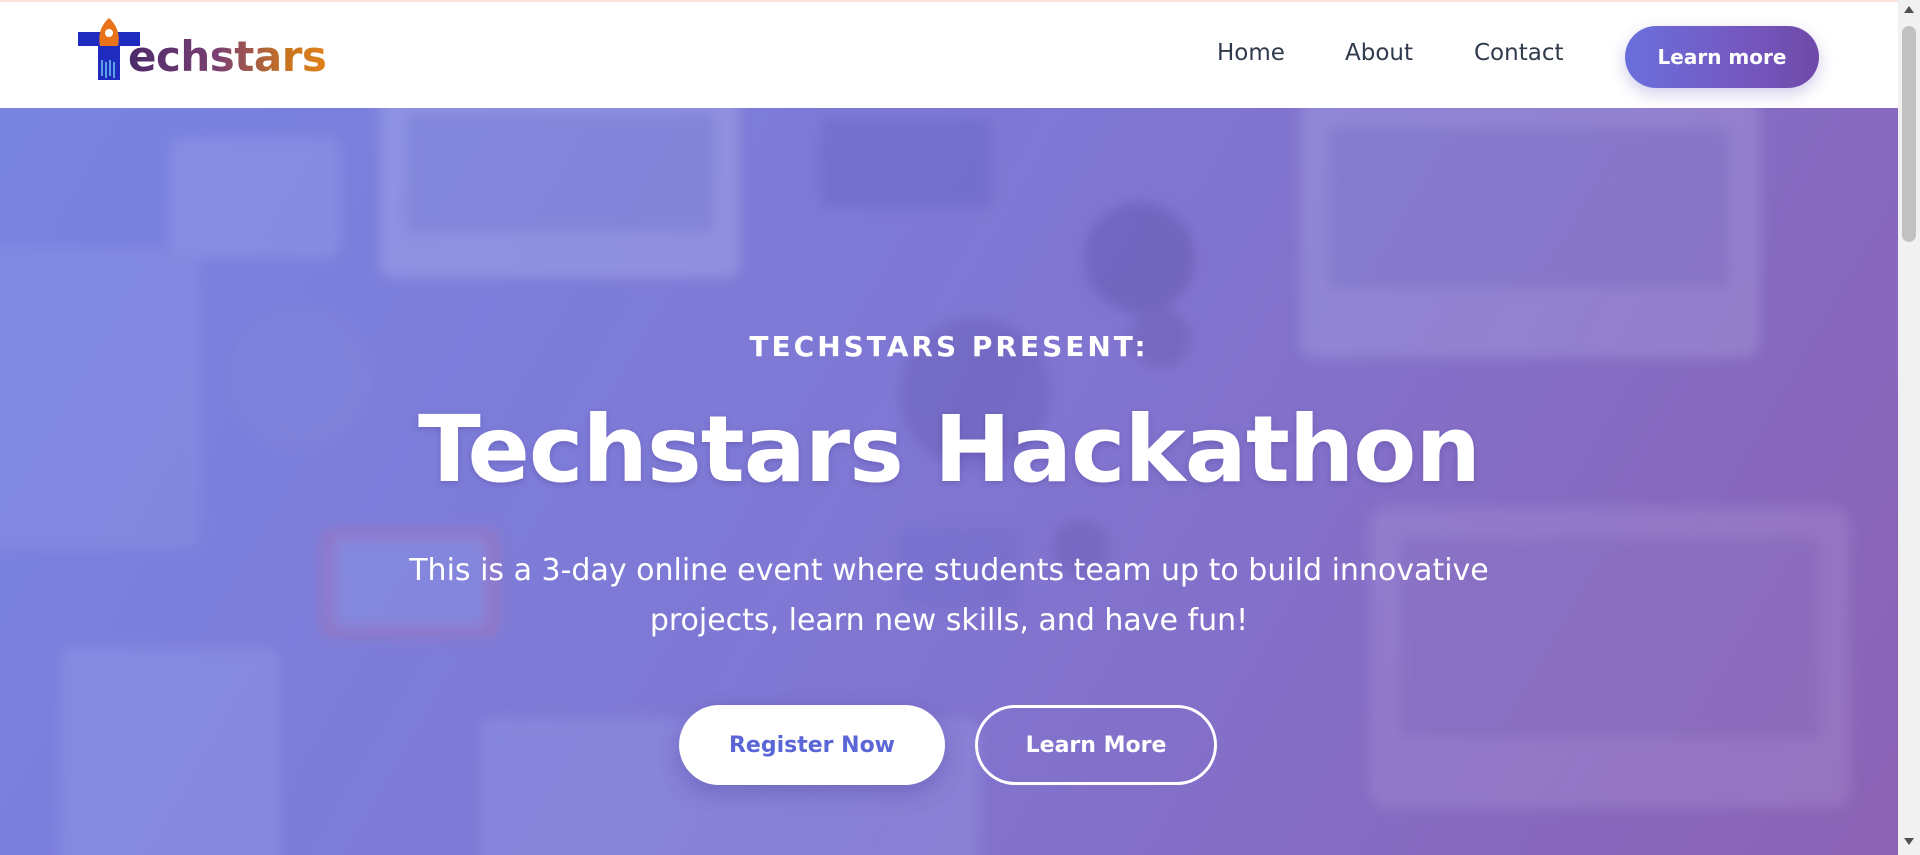 The image size is (1920, 855). Describe the element at coordinates (1909, 841) in the screenshot. I see `scroll-down-arrow-icon` at that location.